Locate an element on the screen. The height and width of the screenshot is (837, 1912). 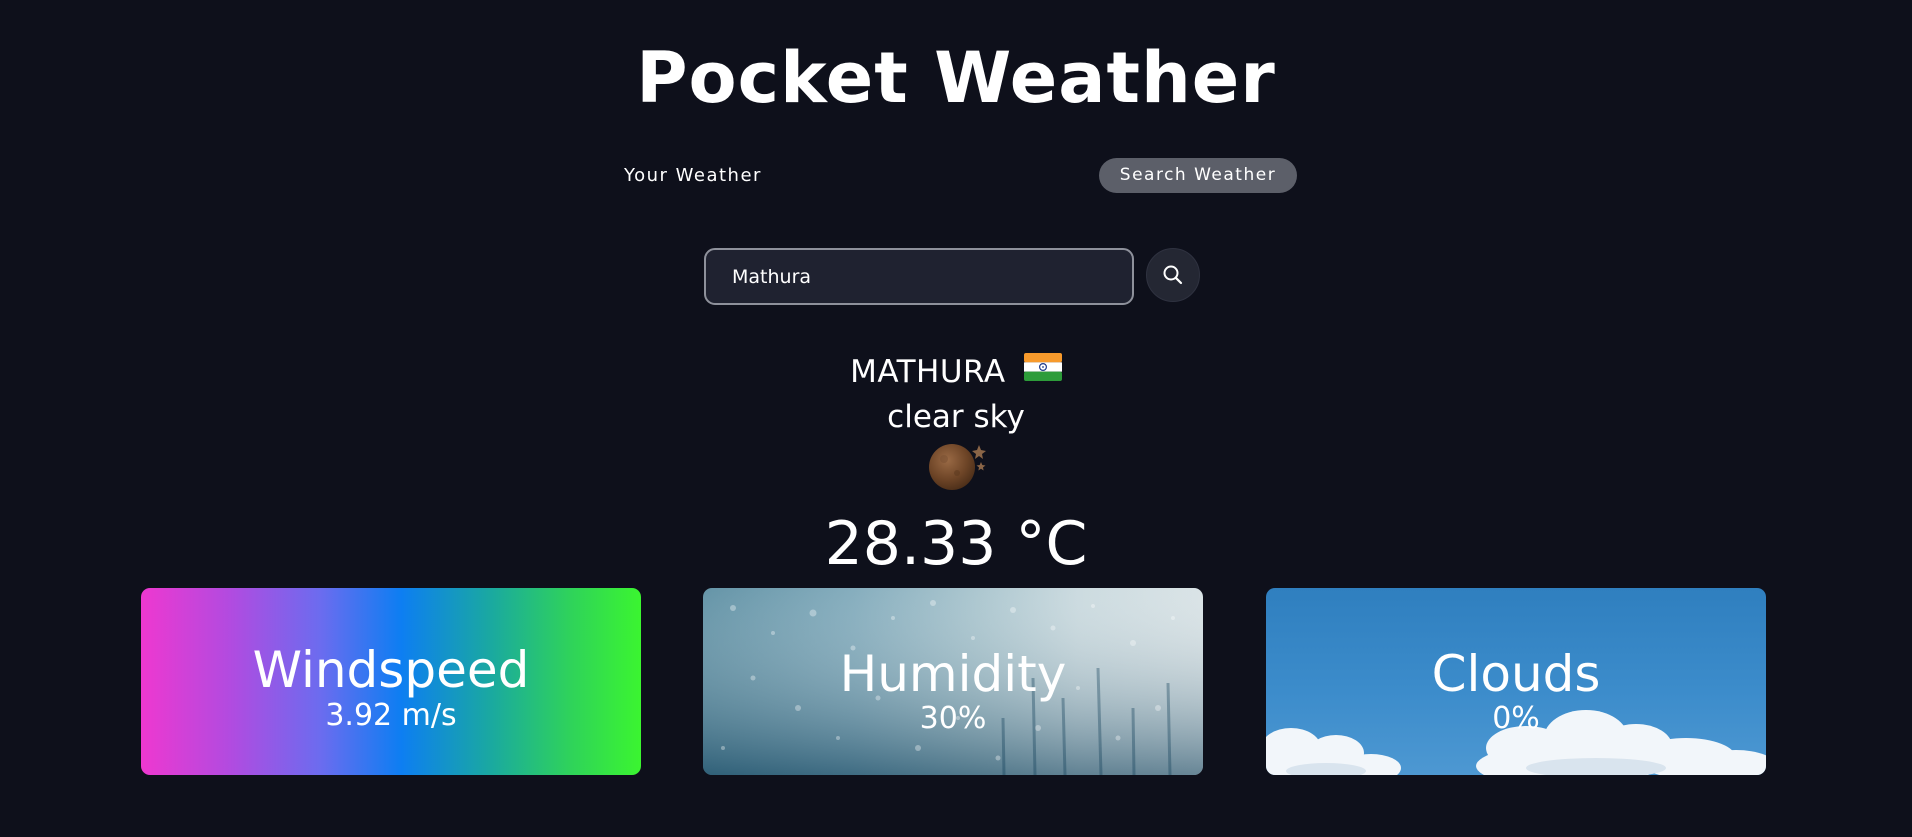
city-name: MATHURA is located at coordinates (928, 372).